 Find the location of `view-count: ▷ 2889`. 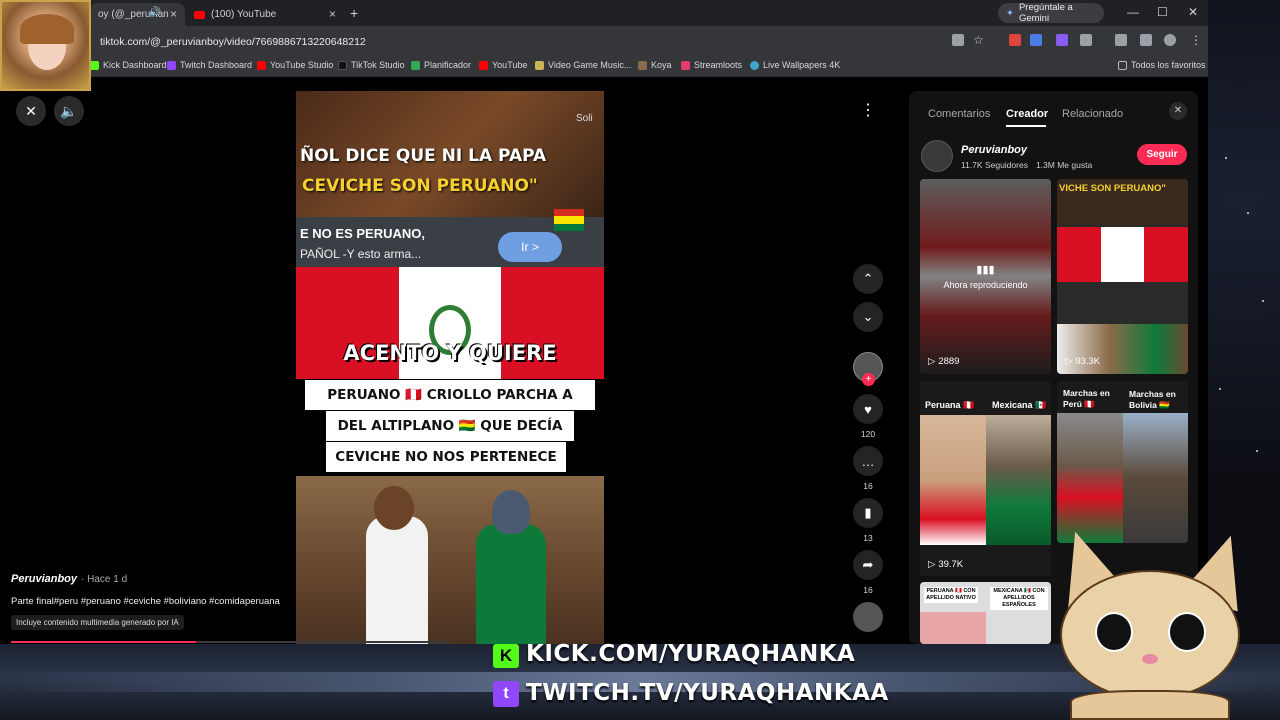

view-count: ▷ 2889 is located at coordinates (944, 361).